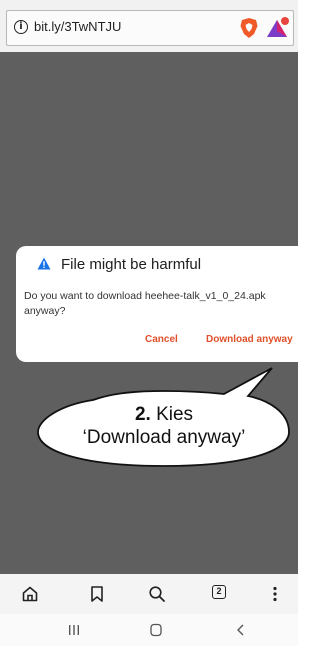 The image size is (320, 646). I want to click on system-nav-bar, so click(149, 630).